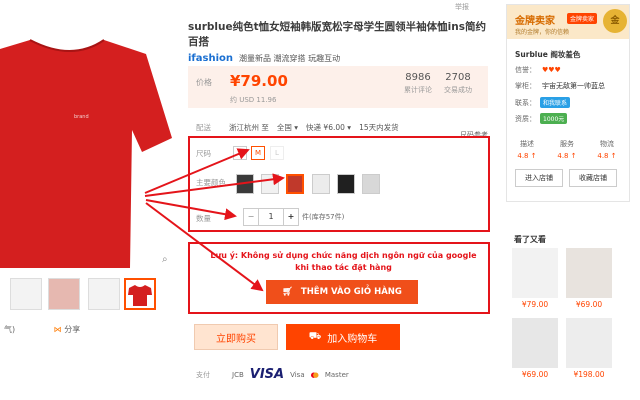 The height and width of the screenshot is (400, 640). What do you see at coordinates (343, 337) in the screenshot?
I see `add-to-cart-button: ⛟ 加入购物车` at bounding box center [343, 337].